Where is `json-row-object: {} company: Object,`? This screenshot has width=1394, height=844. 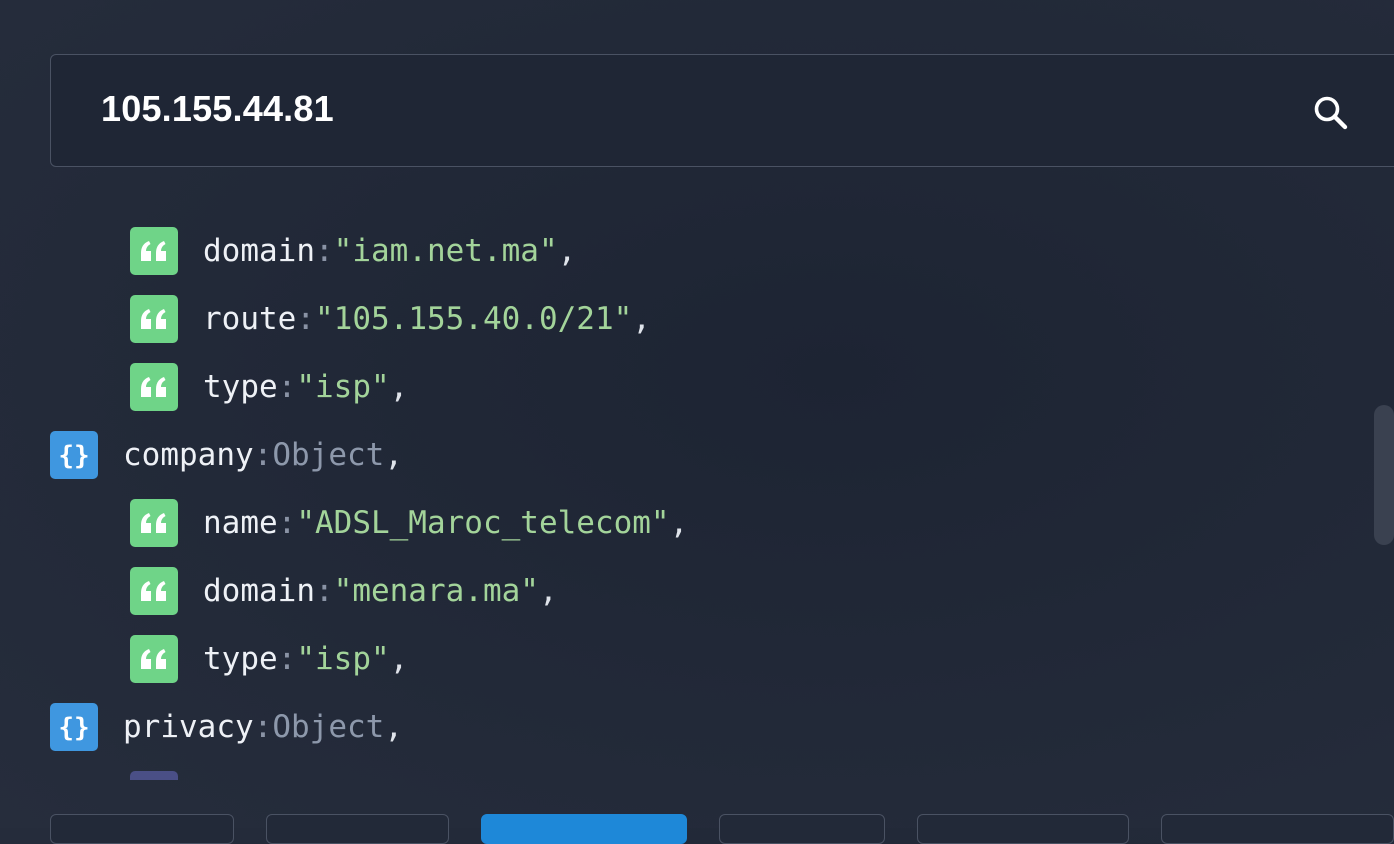
json-row-object: {} company: Object, is located at coordinates (226, 455).